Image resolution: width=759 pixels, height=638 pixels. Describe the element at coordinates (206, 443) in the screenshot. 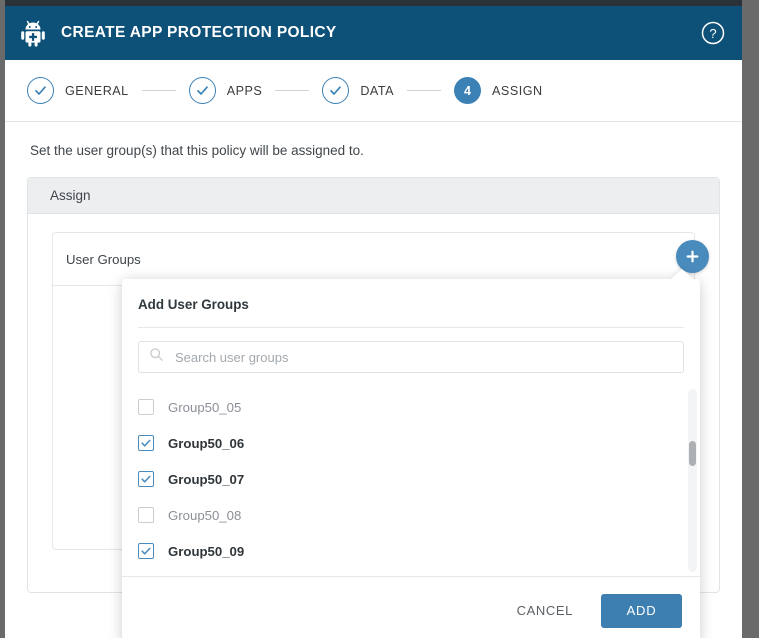

I see `list-item-label: Group50_06` at that location.